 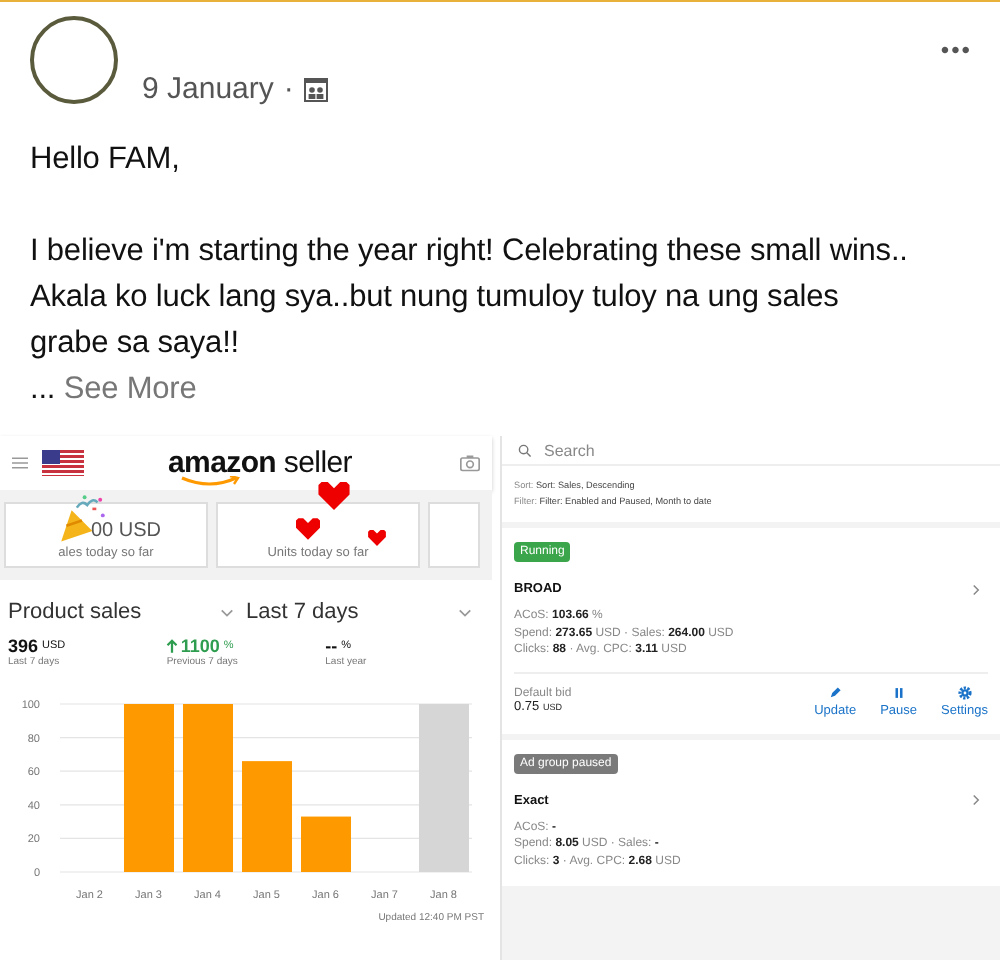 What do you see at coordinates (835, 692) in the screenshot?
I see `pencil-icon` at bounding box center [835, 692].